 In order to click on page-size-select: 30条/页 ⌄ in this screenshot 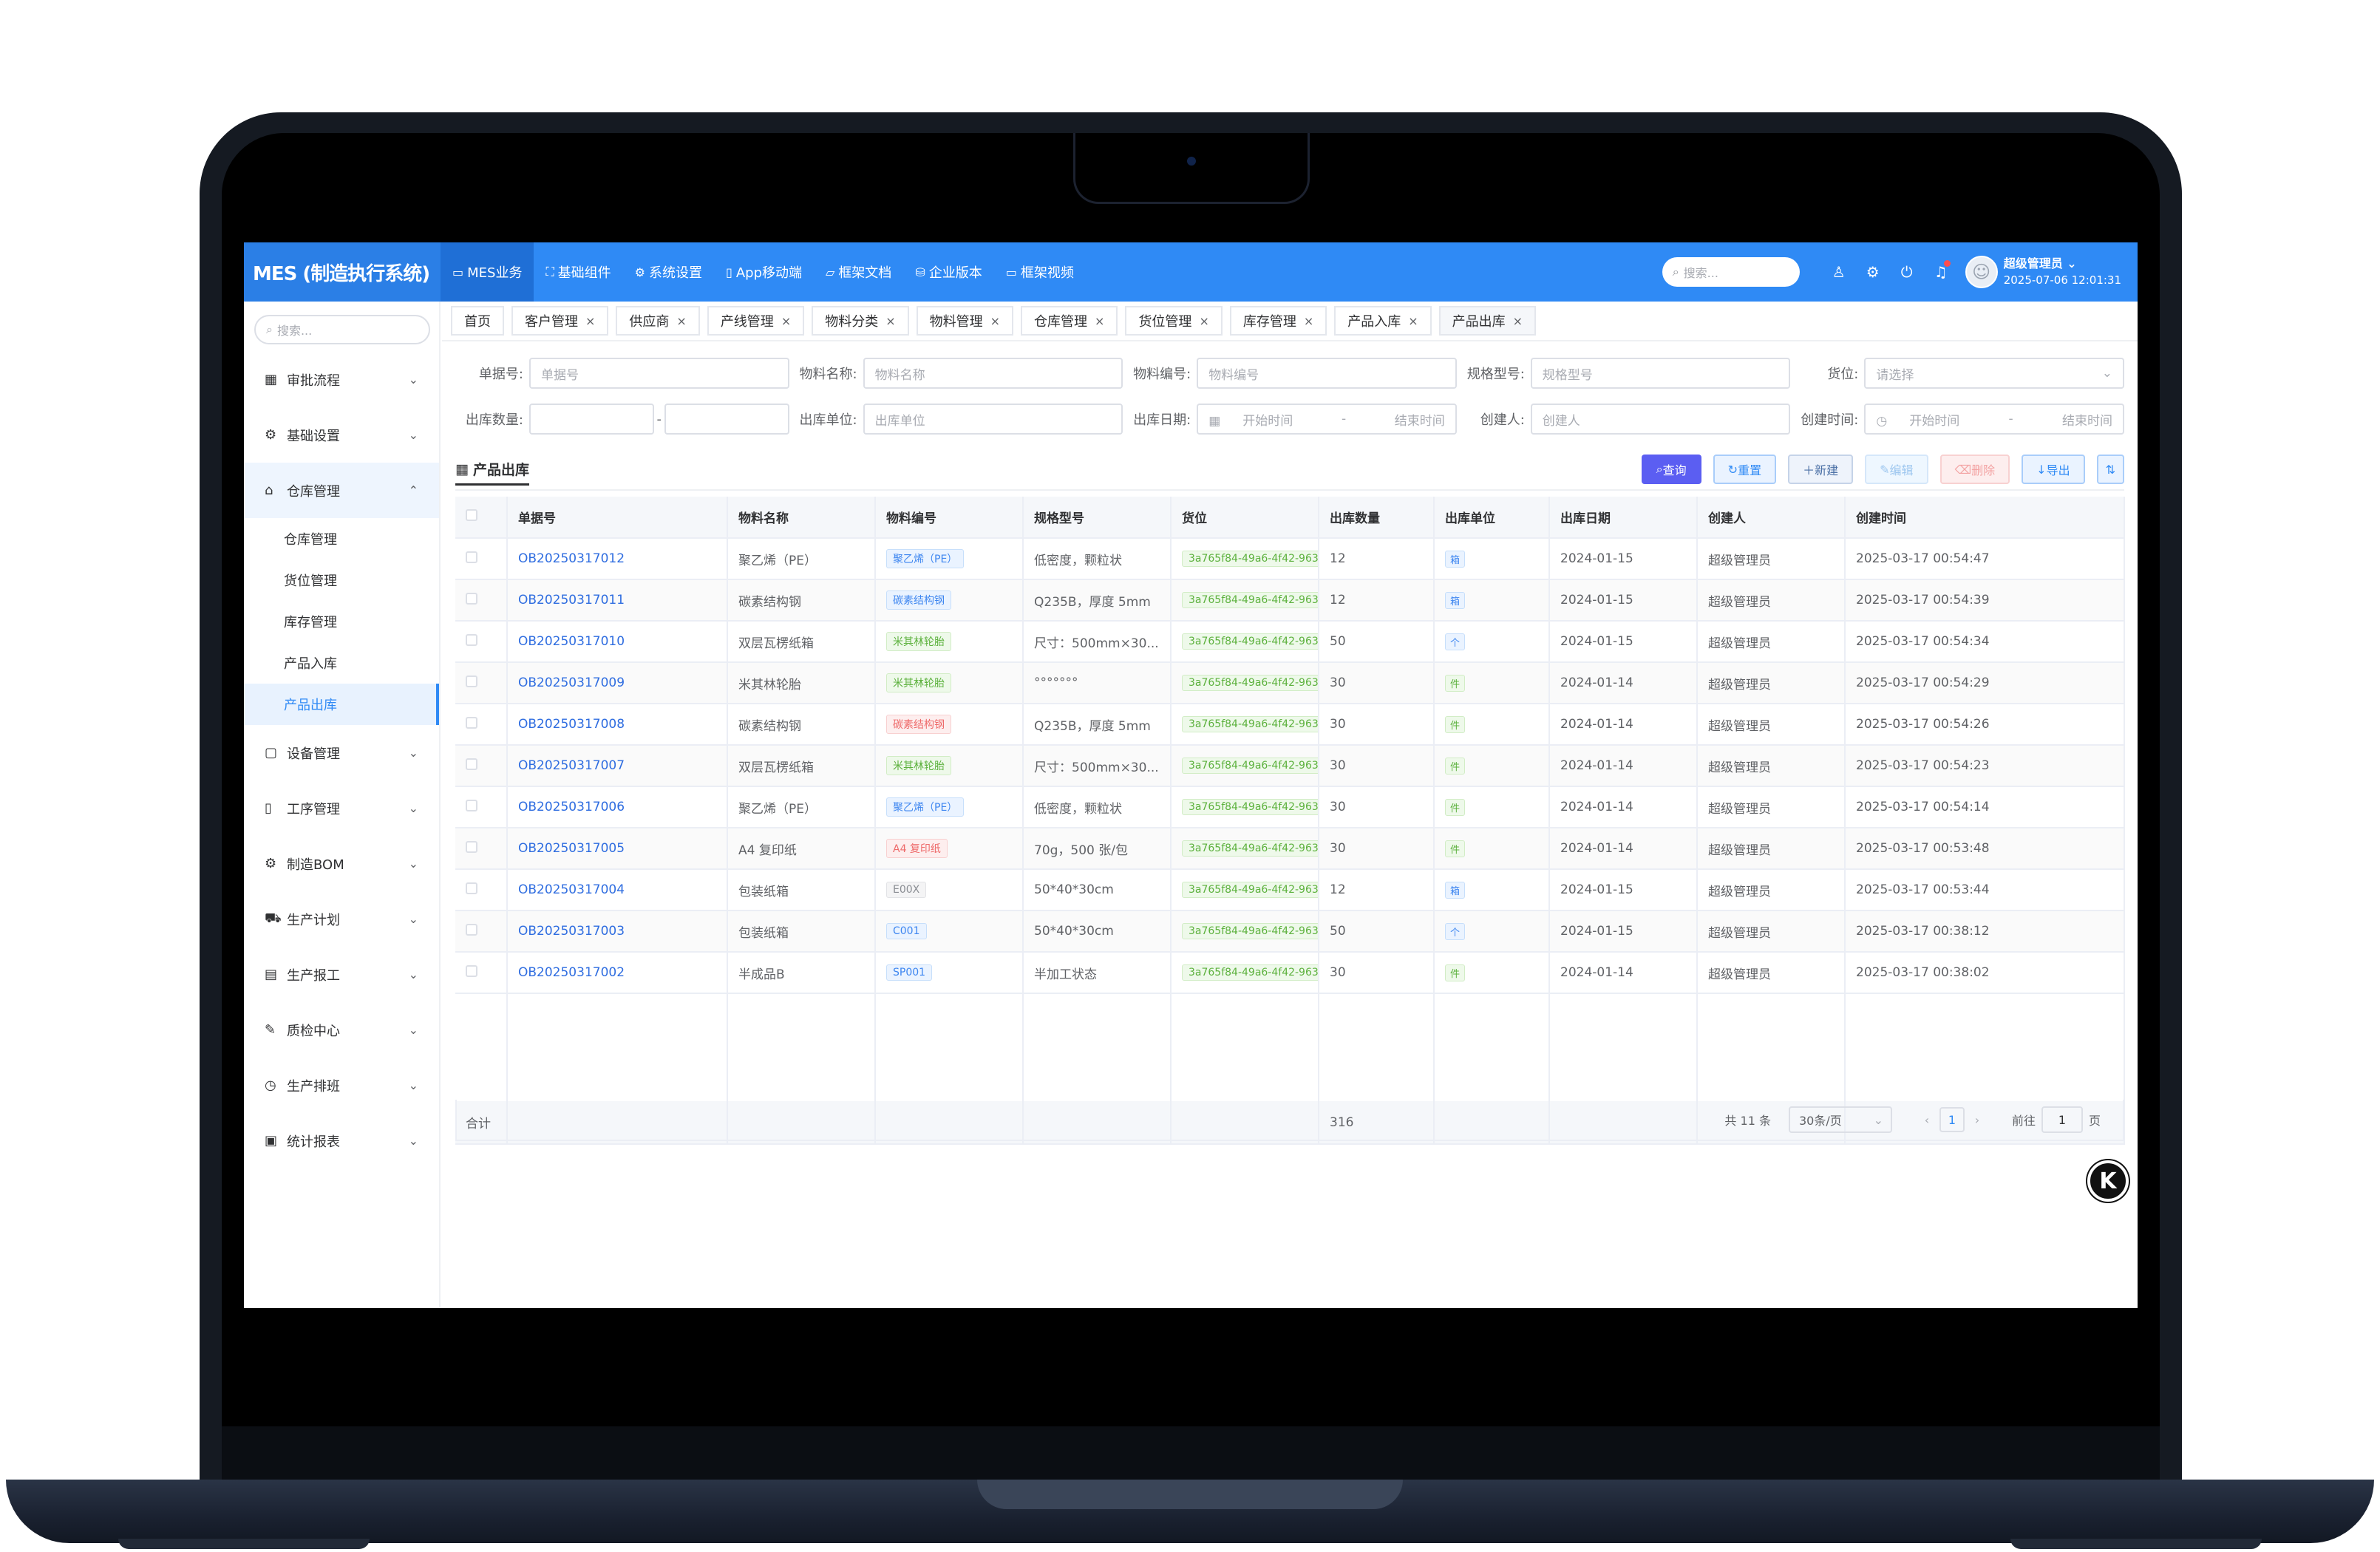, I will do `click(1840, 1120)`.